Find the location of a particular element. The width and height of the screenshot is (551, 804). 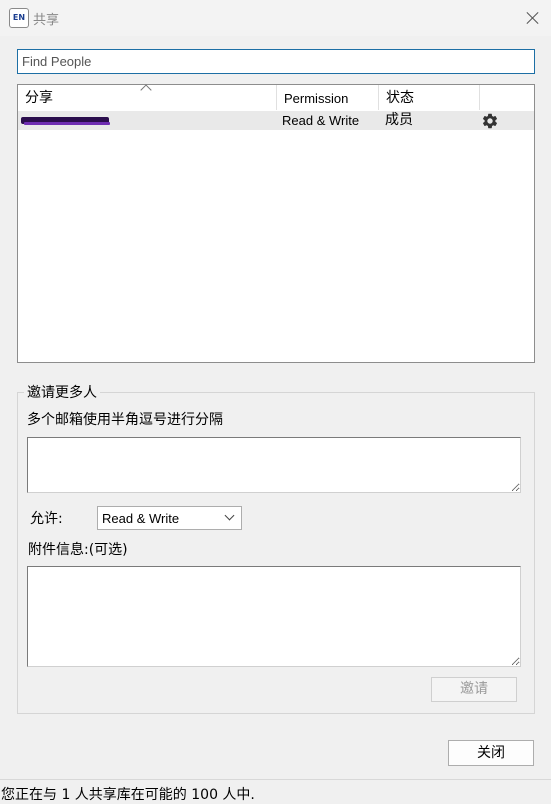

title-bar: EN 共享 is located at coordinates (275, 18).